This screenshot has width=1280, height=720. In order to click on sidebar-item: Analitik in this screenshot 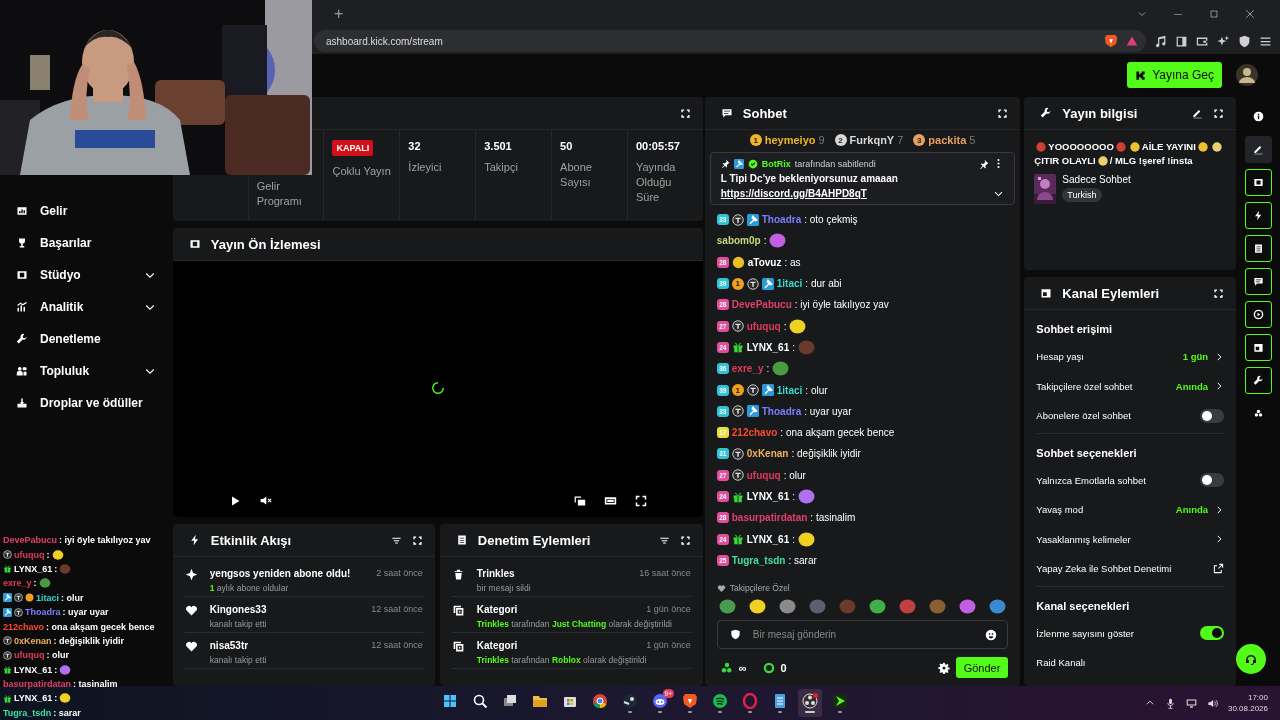, I will do `click(86, 307)`.